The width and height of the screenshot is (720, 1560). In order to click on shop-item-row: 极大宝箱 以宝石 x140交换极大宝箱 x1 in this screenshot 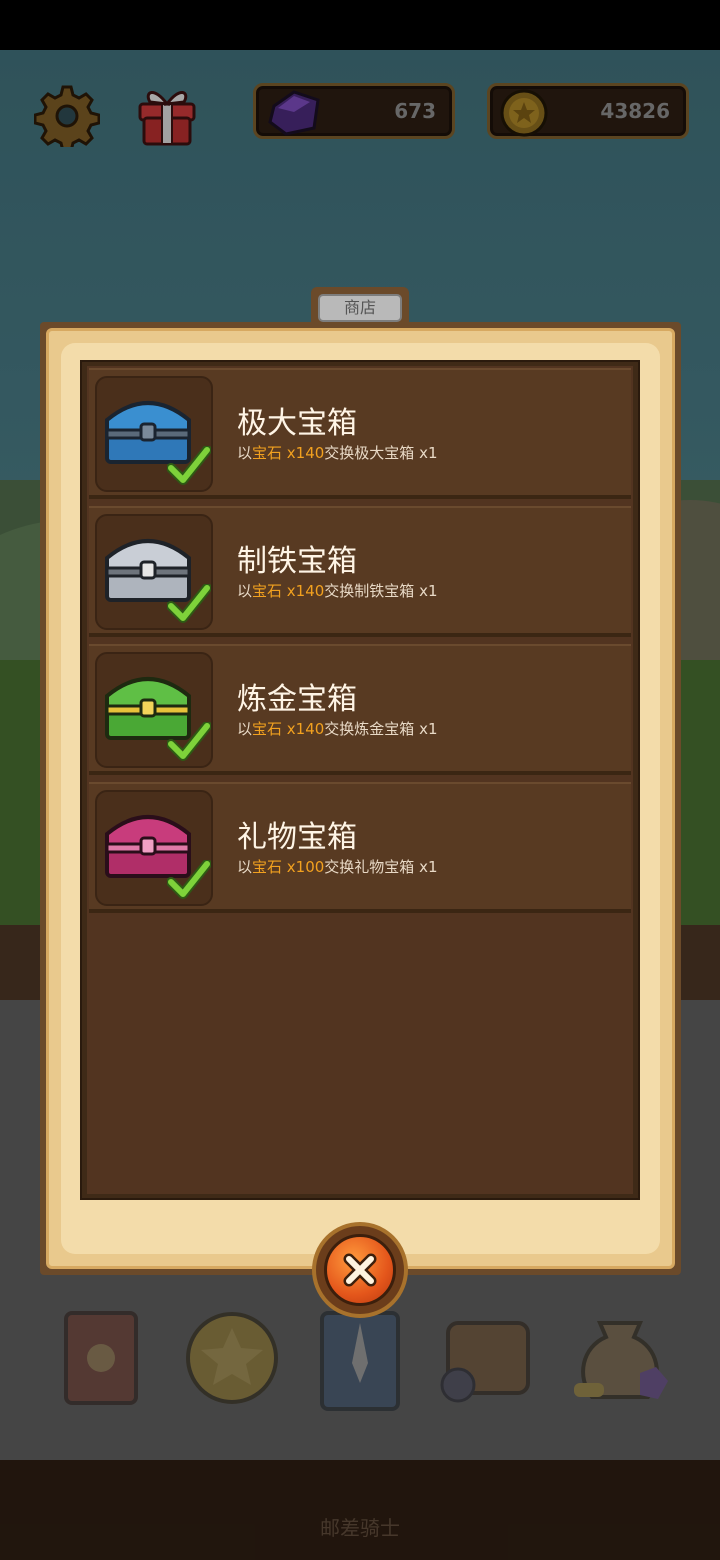, I will do `click(360, 433)`.